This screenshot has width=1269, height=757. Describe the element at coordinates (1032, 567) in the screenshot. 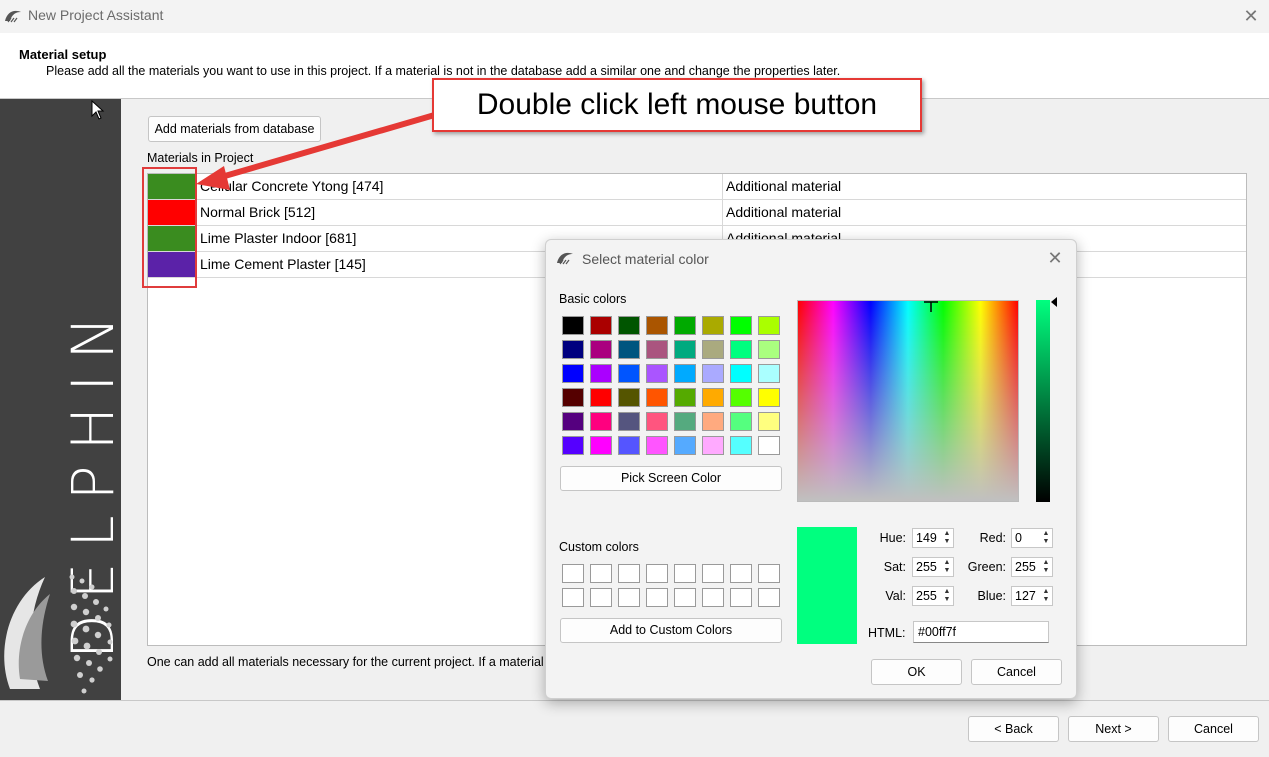

I see `green-spinbox: 255 ▲ ▼` at that location.